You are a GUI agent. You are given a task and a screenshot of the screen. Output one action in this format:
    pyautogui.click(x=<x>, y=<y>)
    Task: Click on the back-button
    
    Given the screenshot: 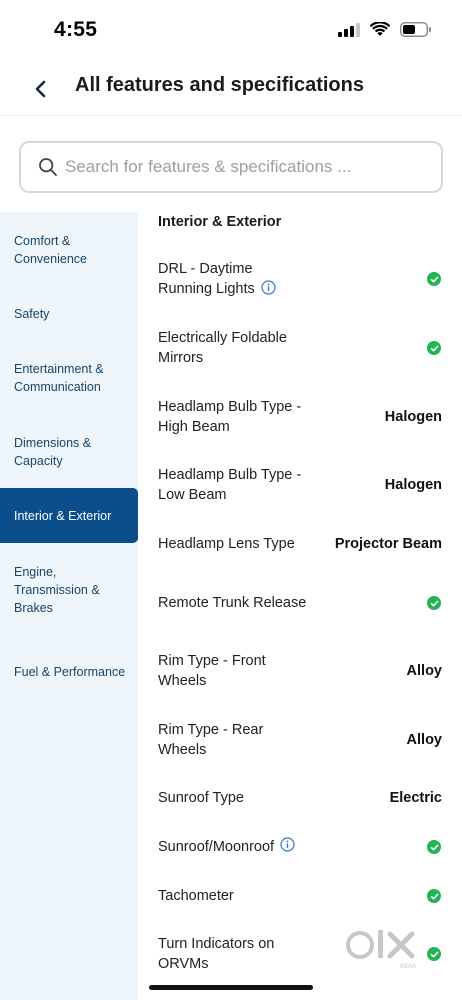 What is the action you would take?
    pyautogui.click(x=41, y=89)
    